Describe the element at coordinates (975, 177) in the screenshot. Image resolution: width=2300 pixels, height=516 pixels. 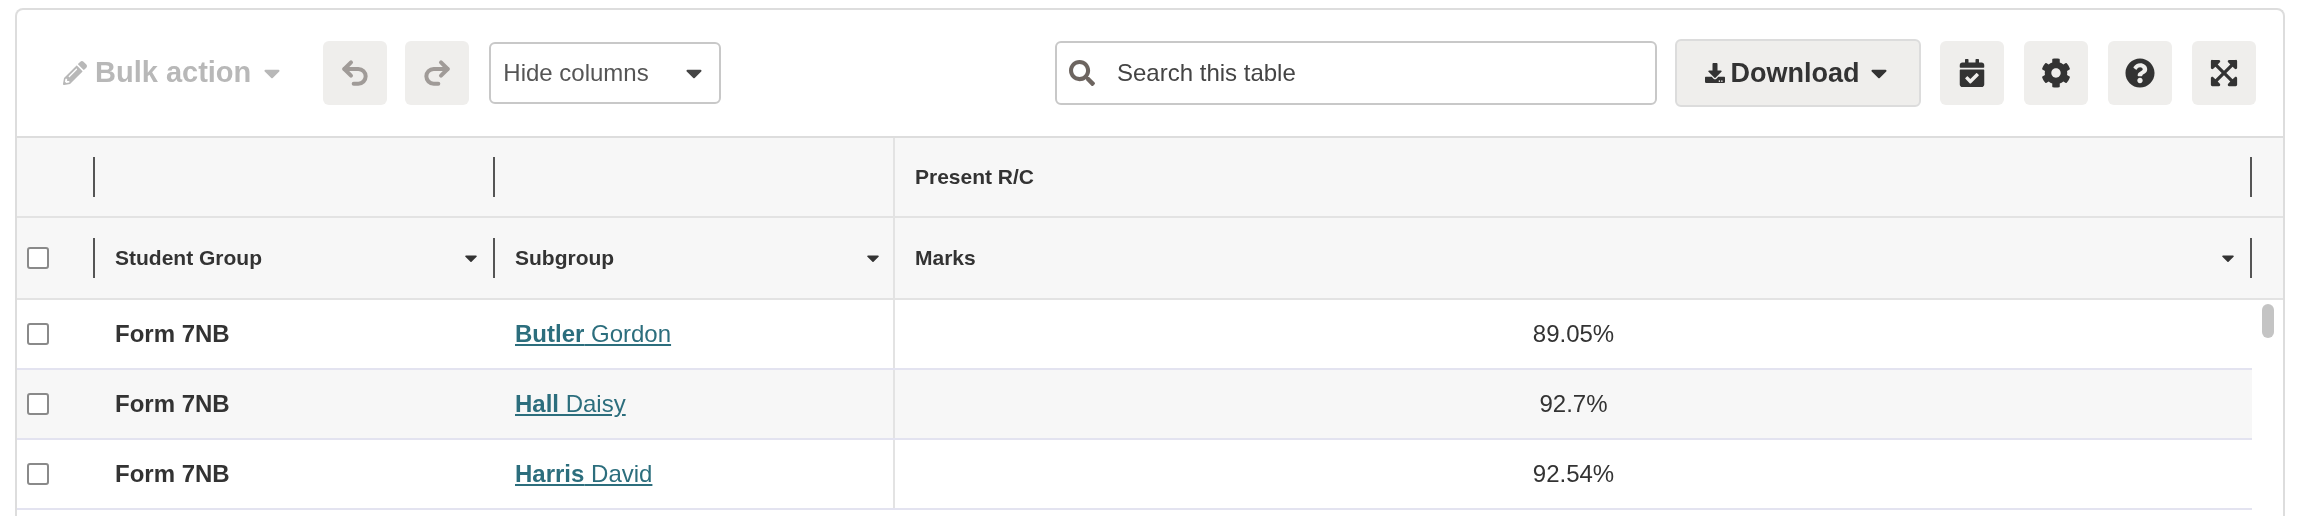
I see `column-group-header: Present R/C` at that location.